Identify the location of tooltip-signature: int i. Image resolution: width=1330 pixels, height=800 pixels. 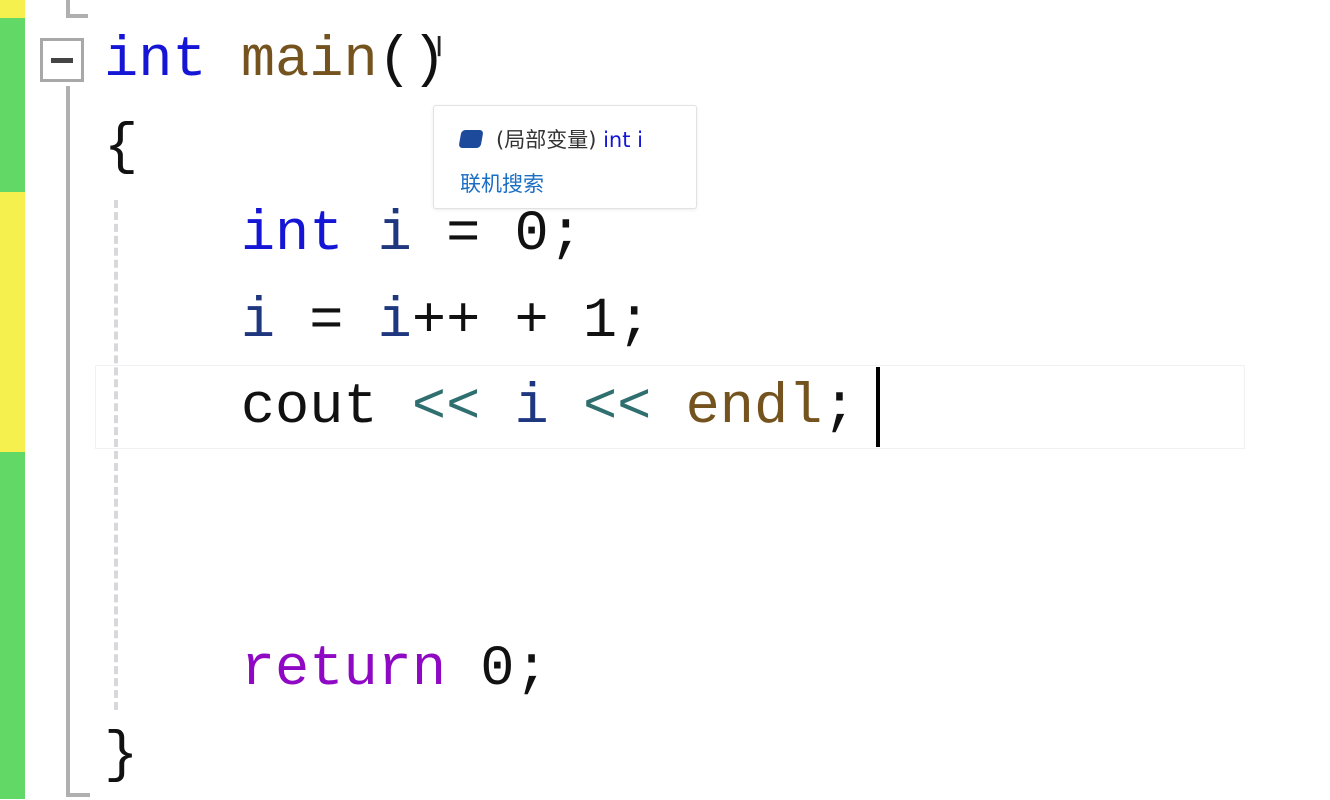
(623, 140).